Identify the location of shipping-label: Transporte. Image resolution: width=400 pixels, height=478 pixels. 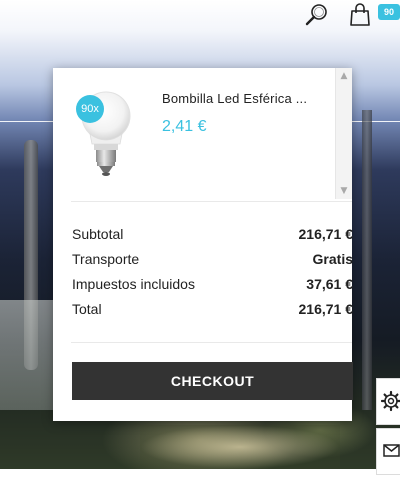
(106, 259).